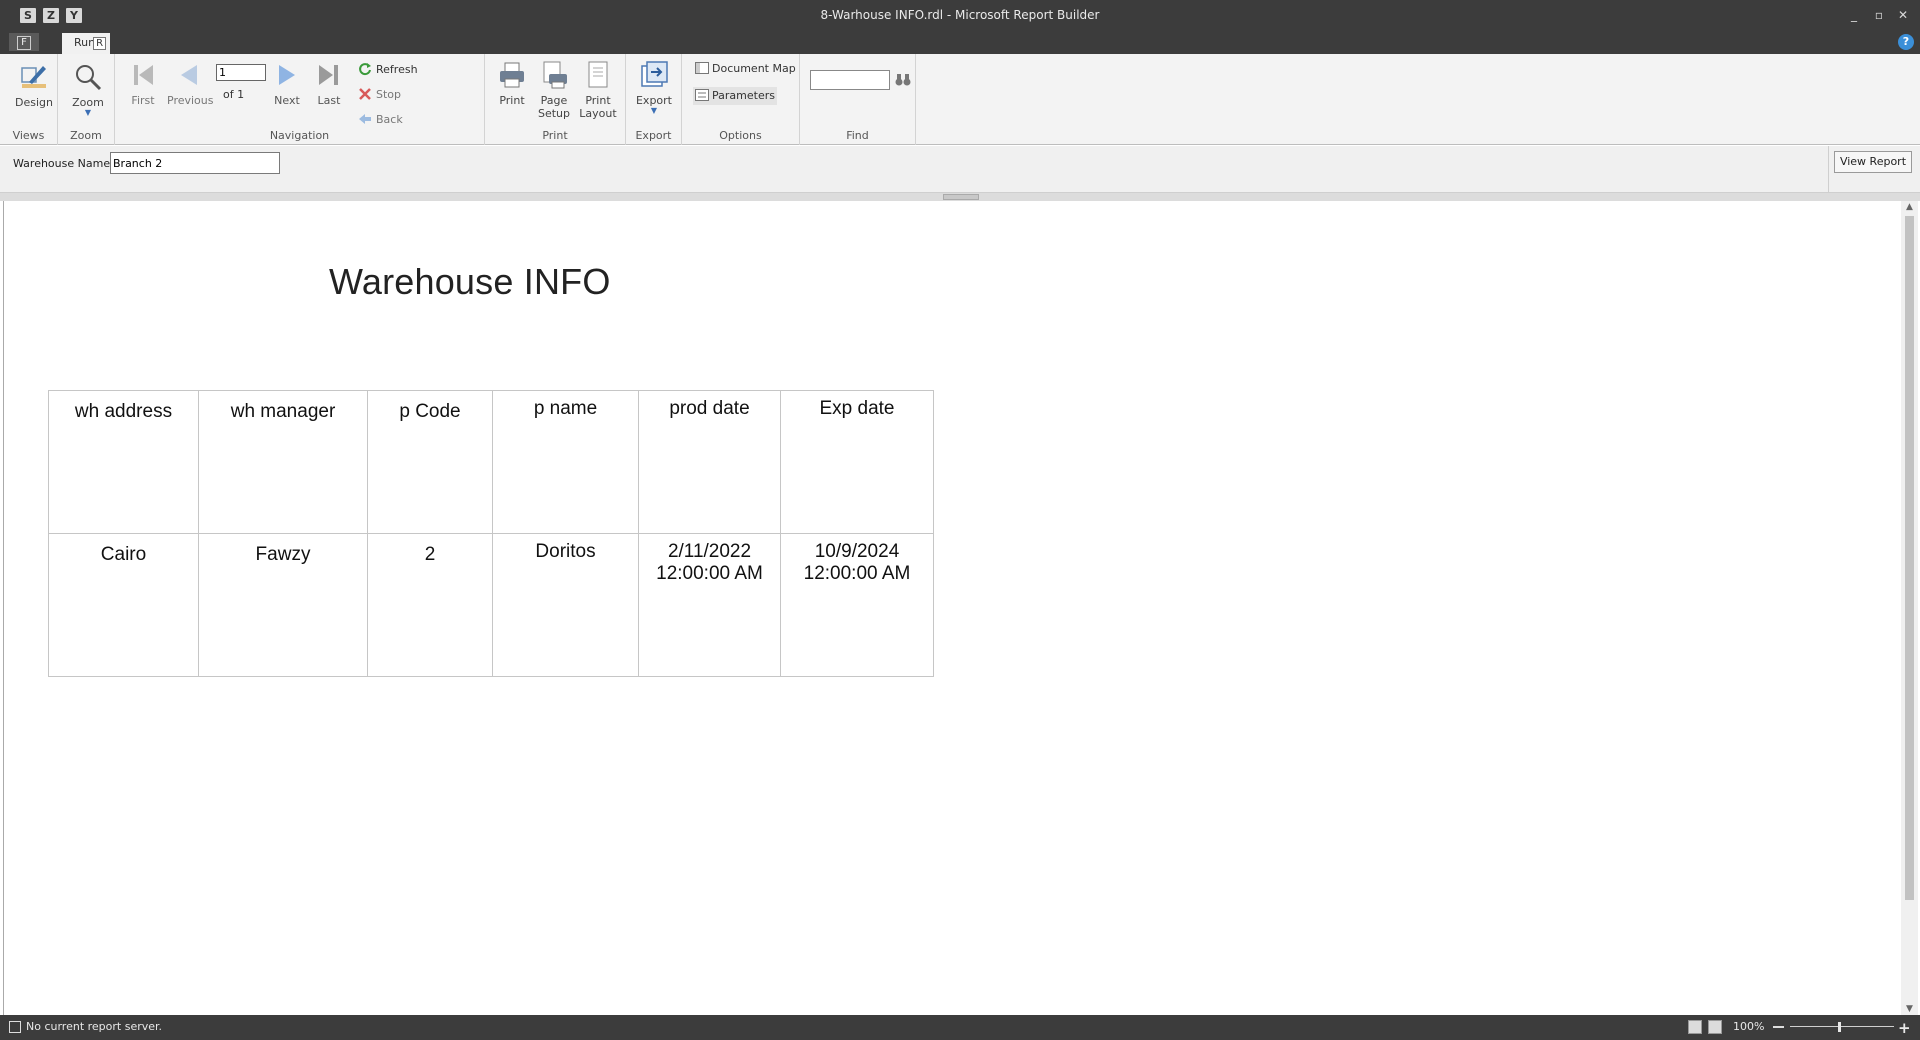  Describe the element at coordinates (1778, 1027) in the screenshot. I see `zoom-out-icon` at that location.